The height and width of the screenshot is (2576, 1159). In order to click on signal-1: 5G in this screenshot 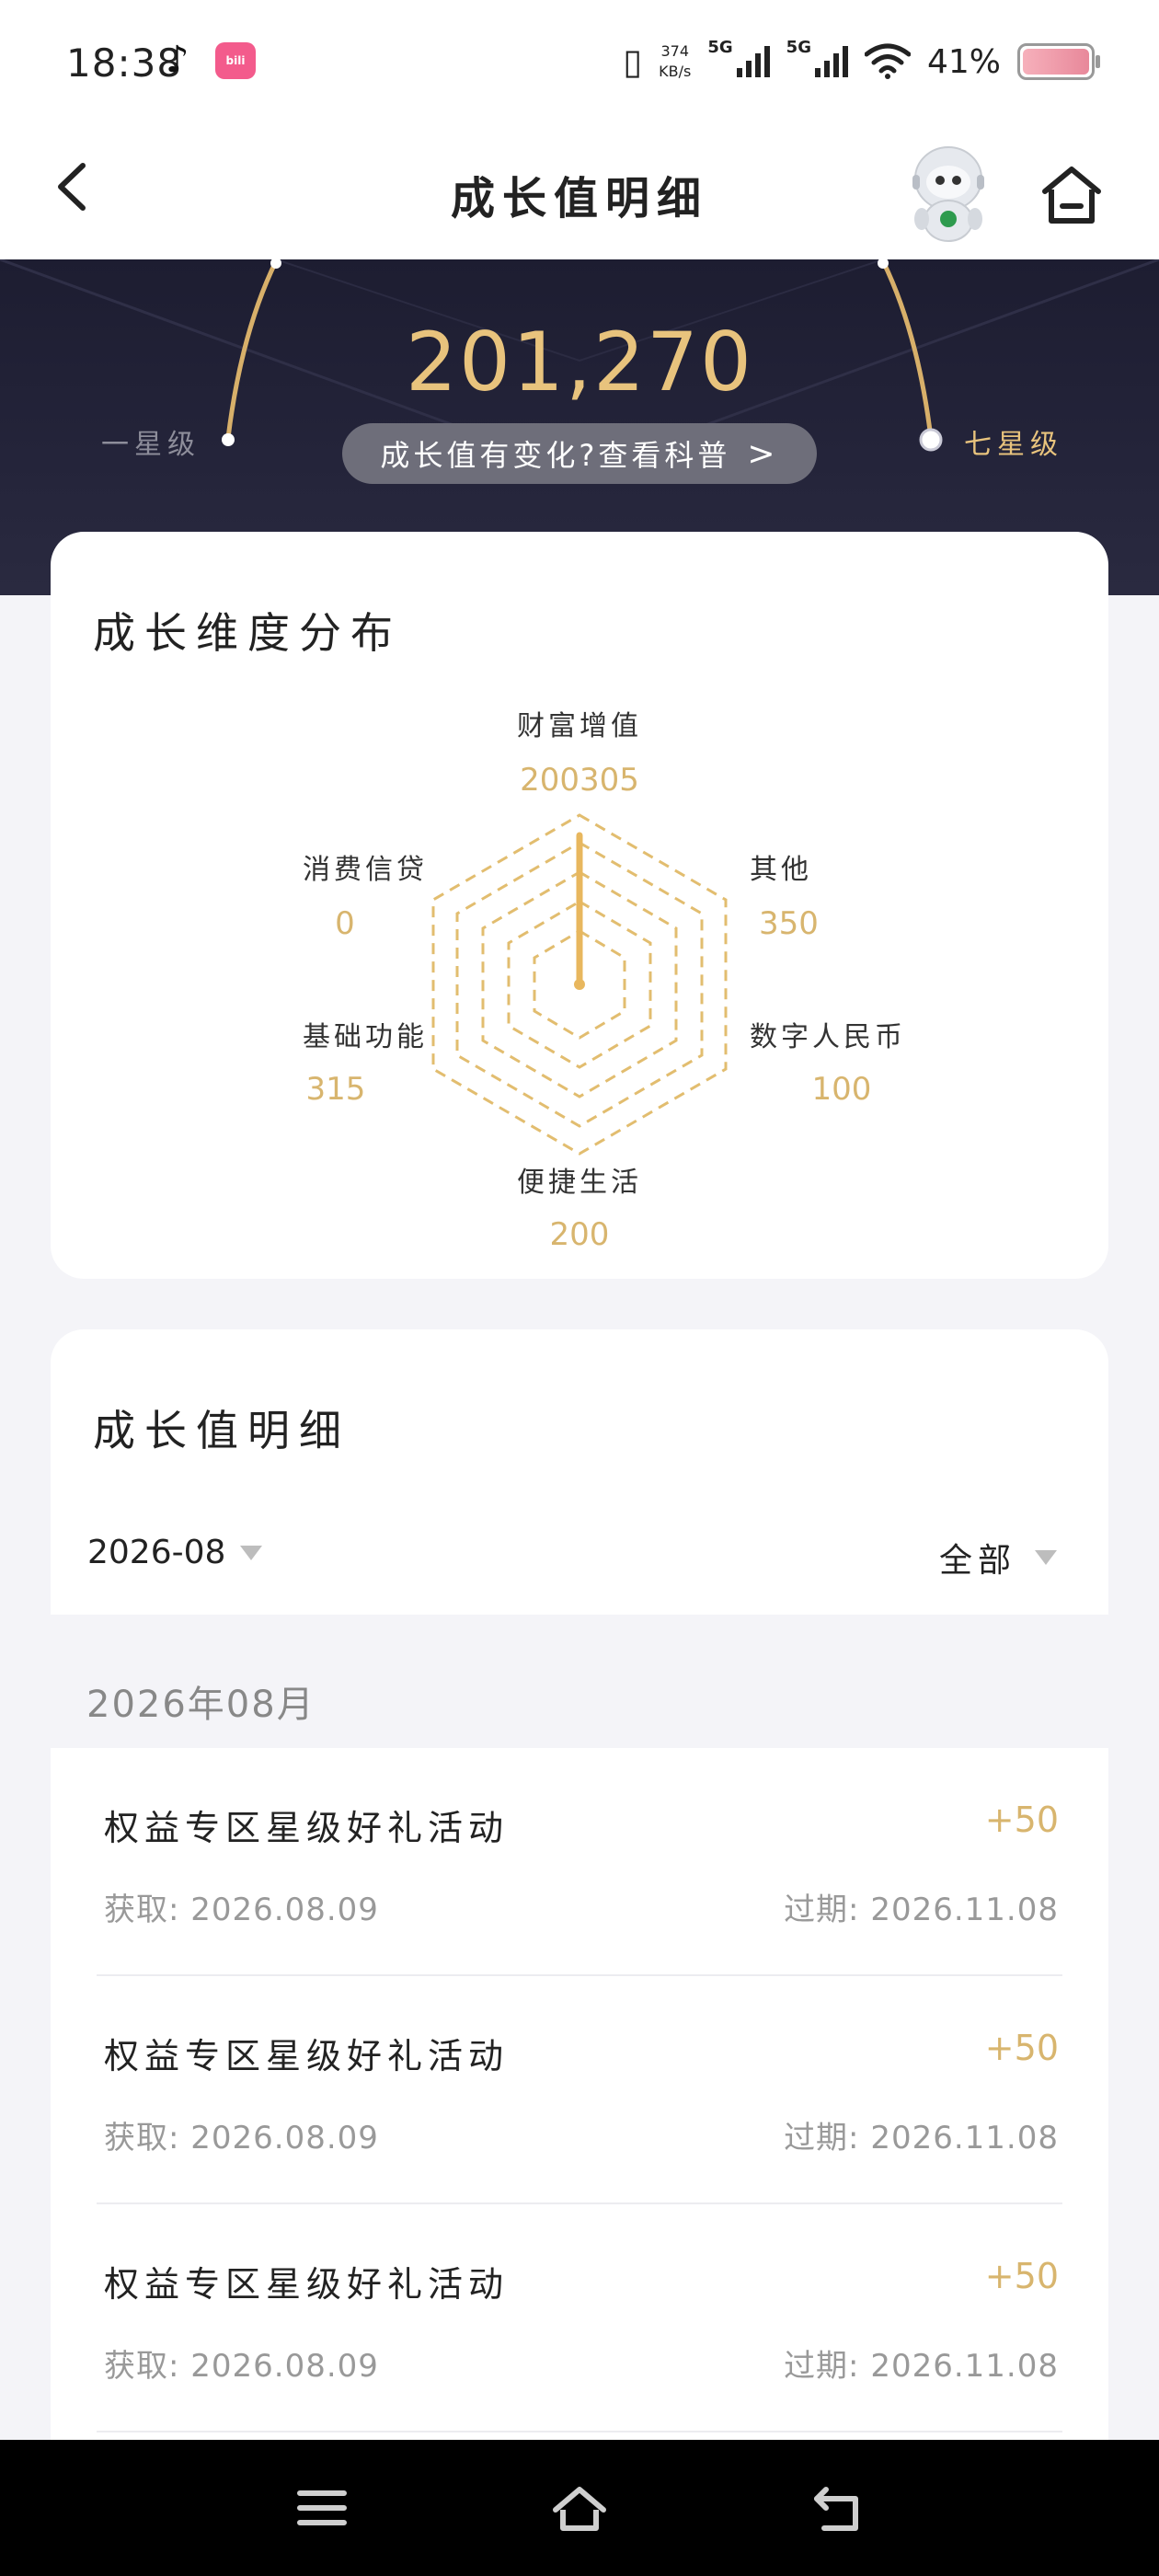, I will do `click(738, 57)`.